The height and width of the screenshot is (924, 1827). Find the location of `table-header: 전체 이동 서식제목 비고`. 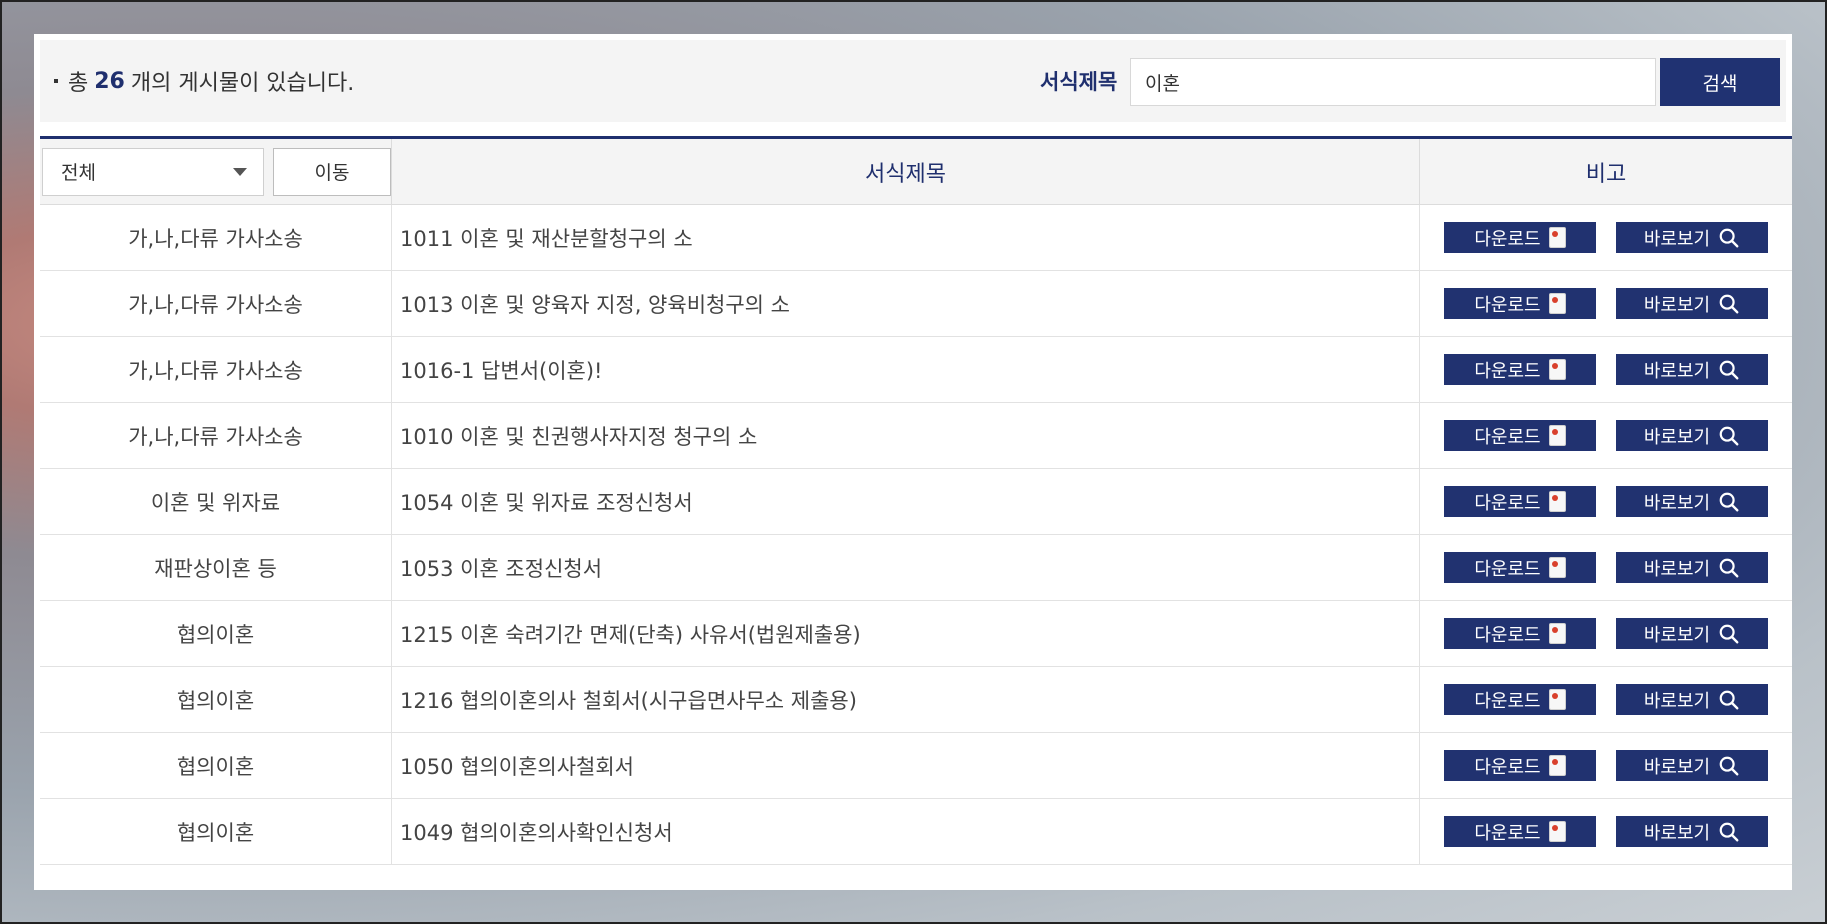

table-header: 전체 이동 서식제목 비고 is located at coordinates (916, 172).